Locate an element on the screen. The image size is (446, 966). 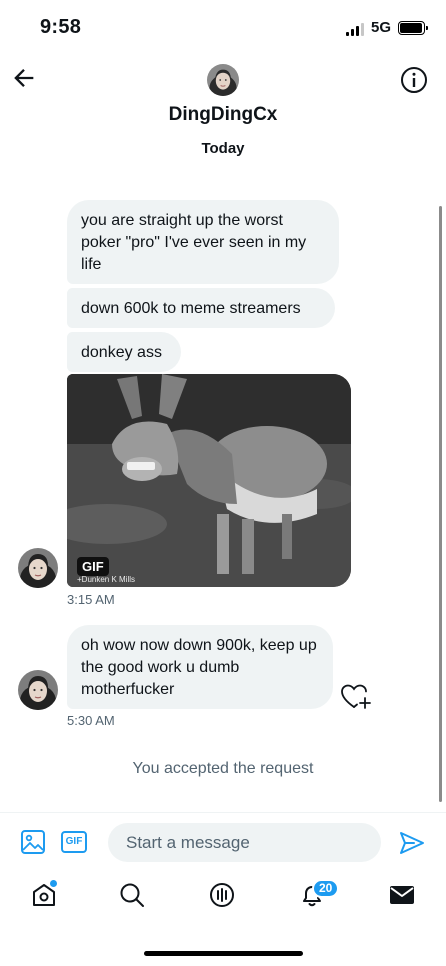
status-time: 9:58 is located at coordinates (61, 27).